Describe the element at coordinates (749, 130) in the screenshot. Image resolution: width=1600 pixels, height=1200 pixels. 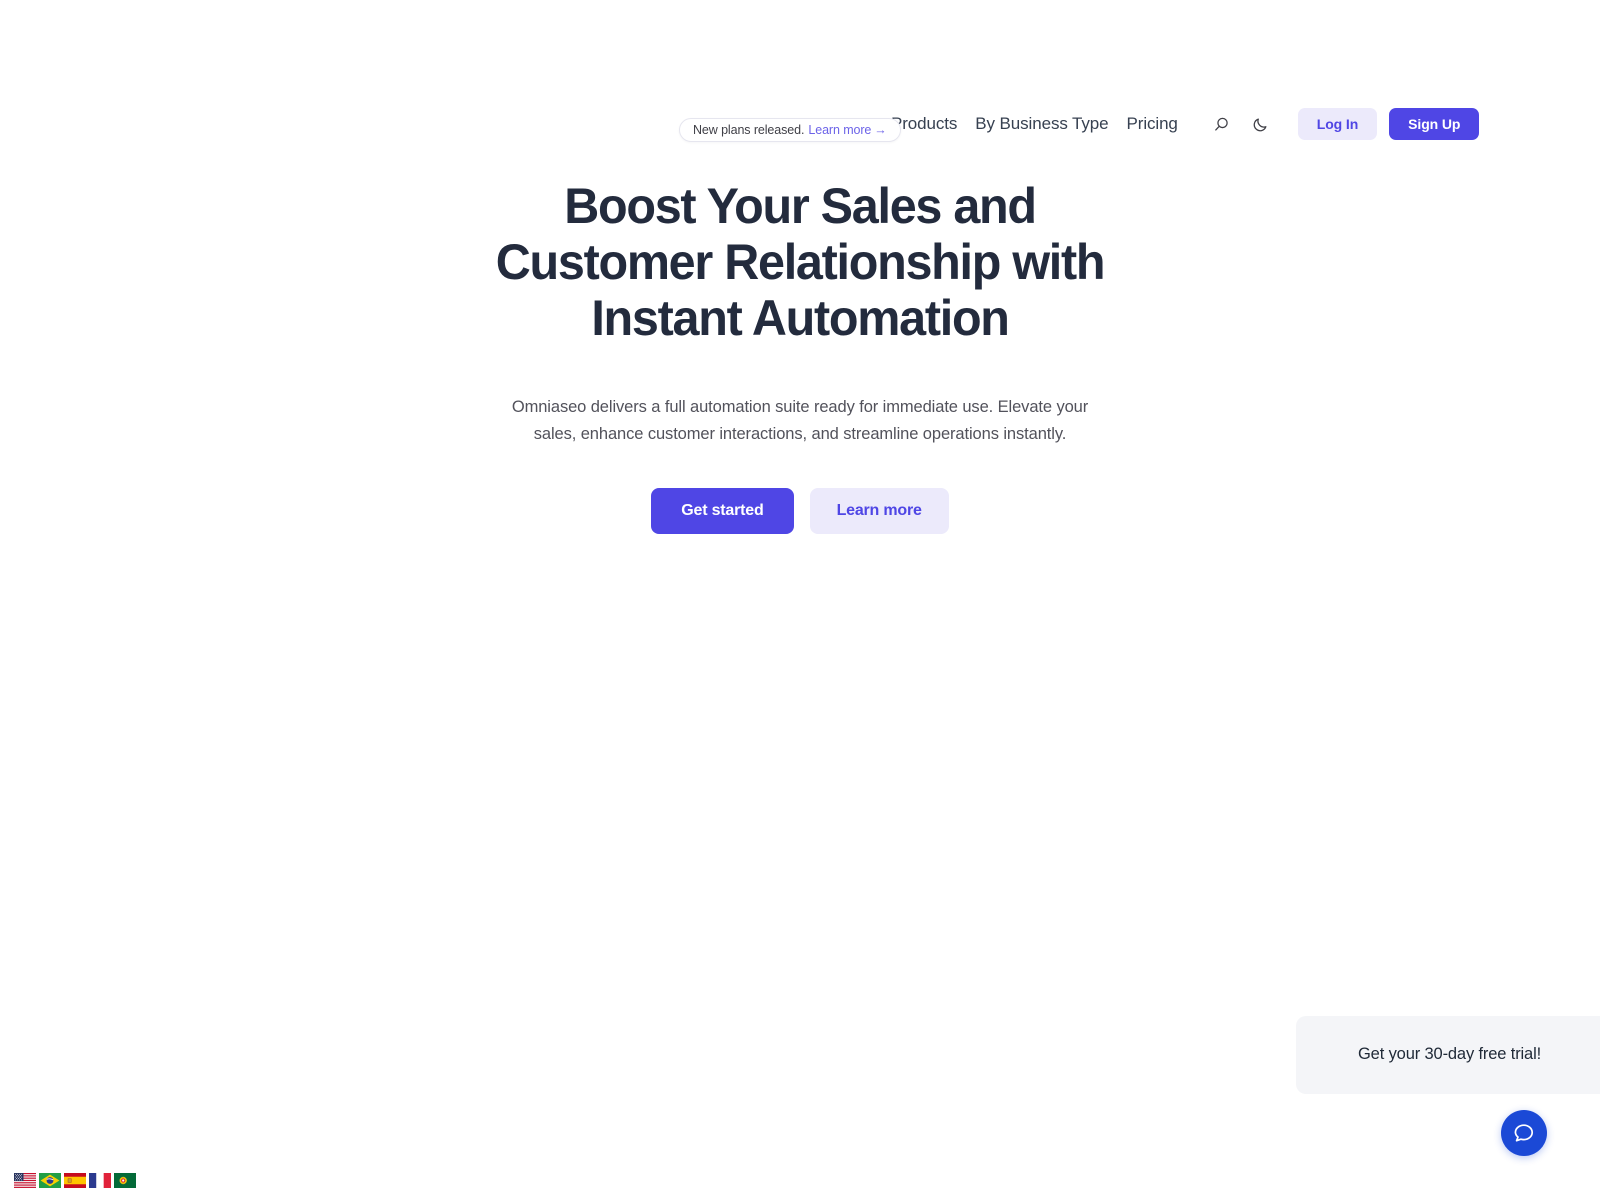
I see `announcement-text: New plans released.` at that location.